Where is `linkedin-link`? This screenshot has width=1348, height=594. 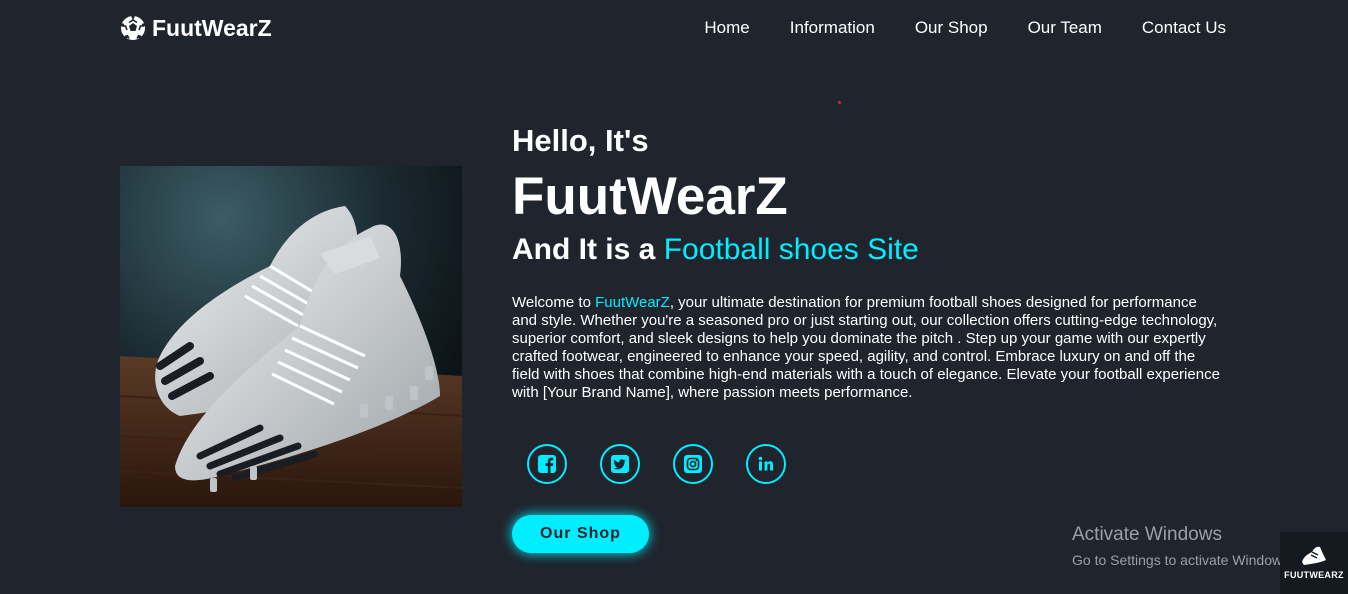 linkedin-link is located at coordinates (766, 464).